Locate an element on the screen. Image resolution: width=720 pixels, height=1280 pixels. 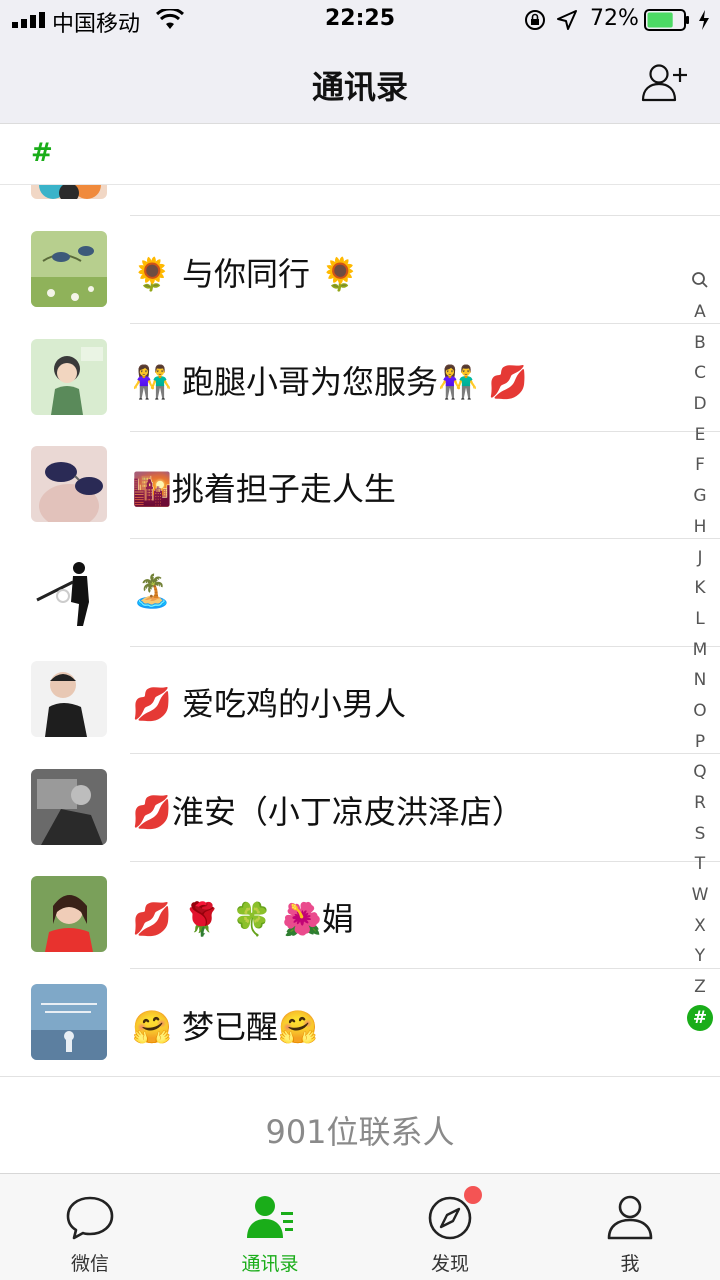
nav-bar: 通讯录 is located at coordinates (360, 82).